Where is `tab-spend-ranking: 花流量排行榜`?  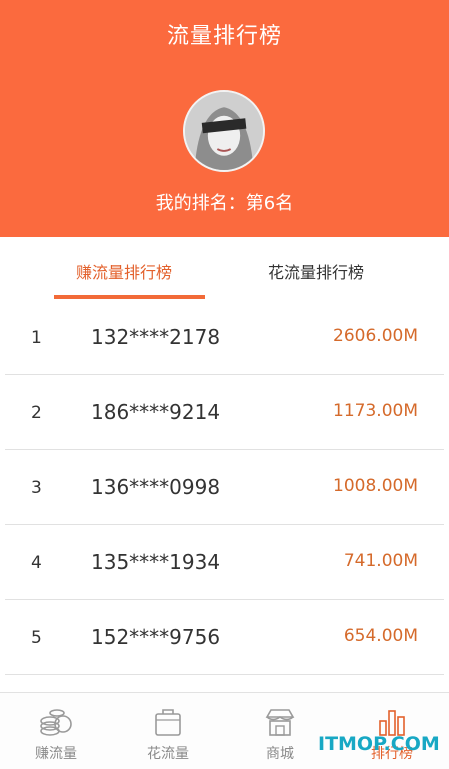 tab-spend-ranking: 花流量排行榜 is located at coordinates (316, 271).